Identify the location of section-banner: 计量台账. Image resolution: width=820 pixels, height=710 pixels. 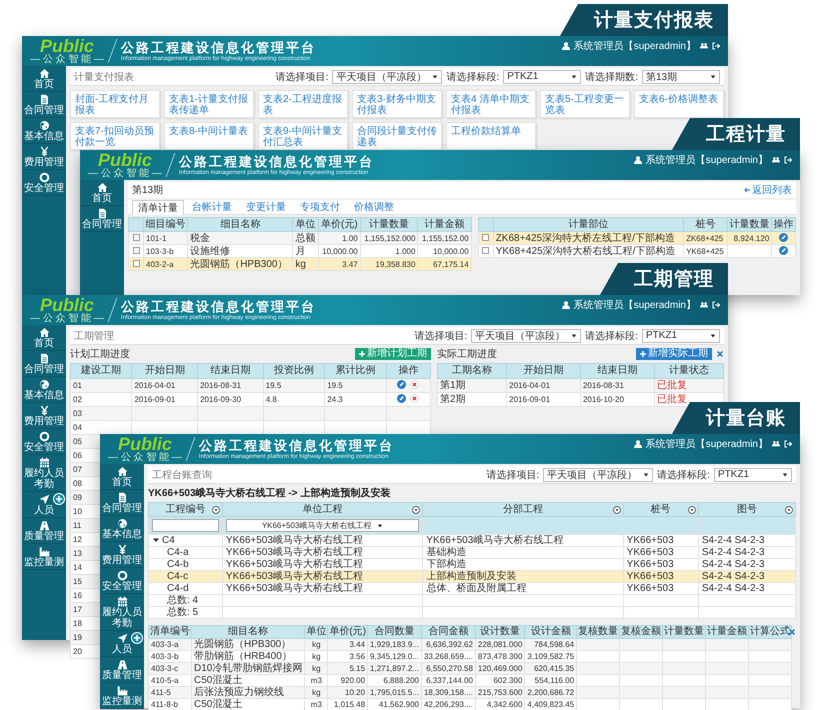
(736, 418).